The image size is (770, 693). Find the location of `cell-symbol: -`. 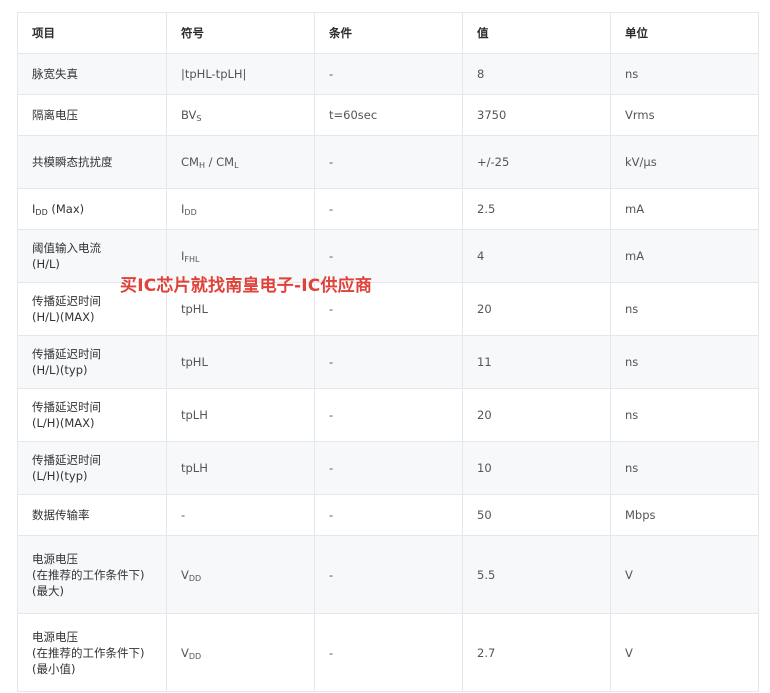

cell-symbol: - is located at coordinates (240, 515).